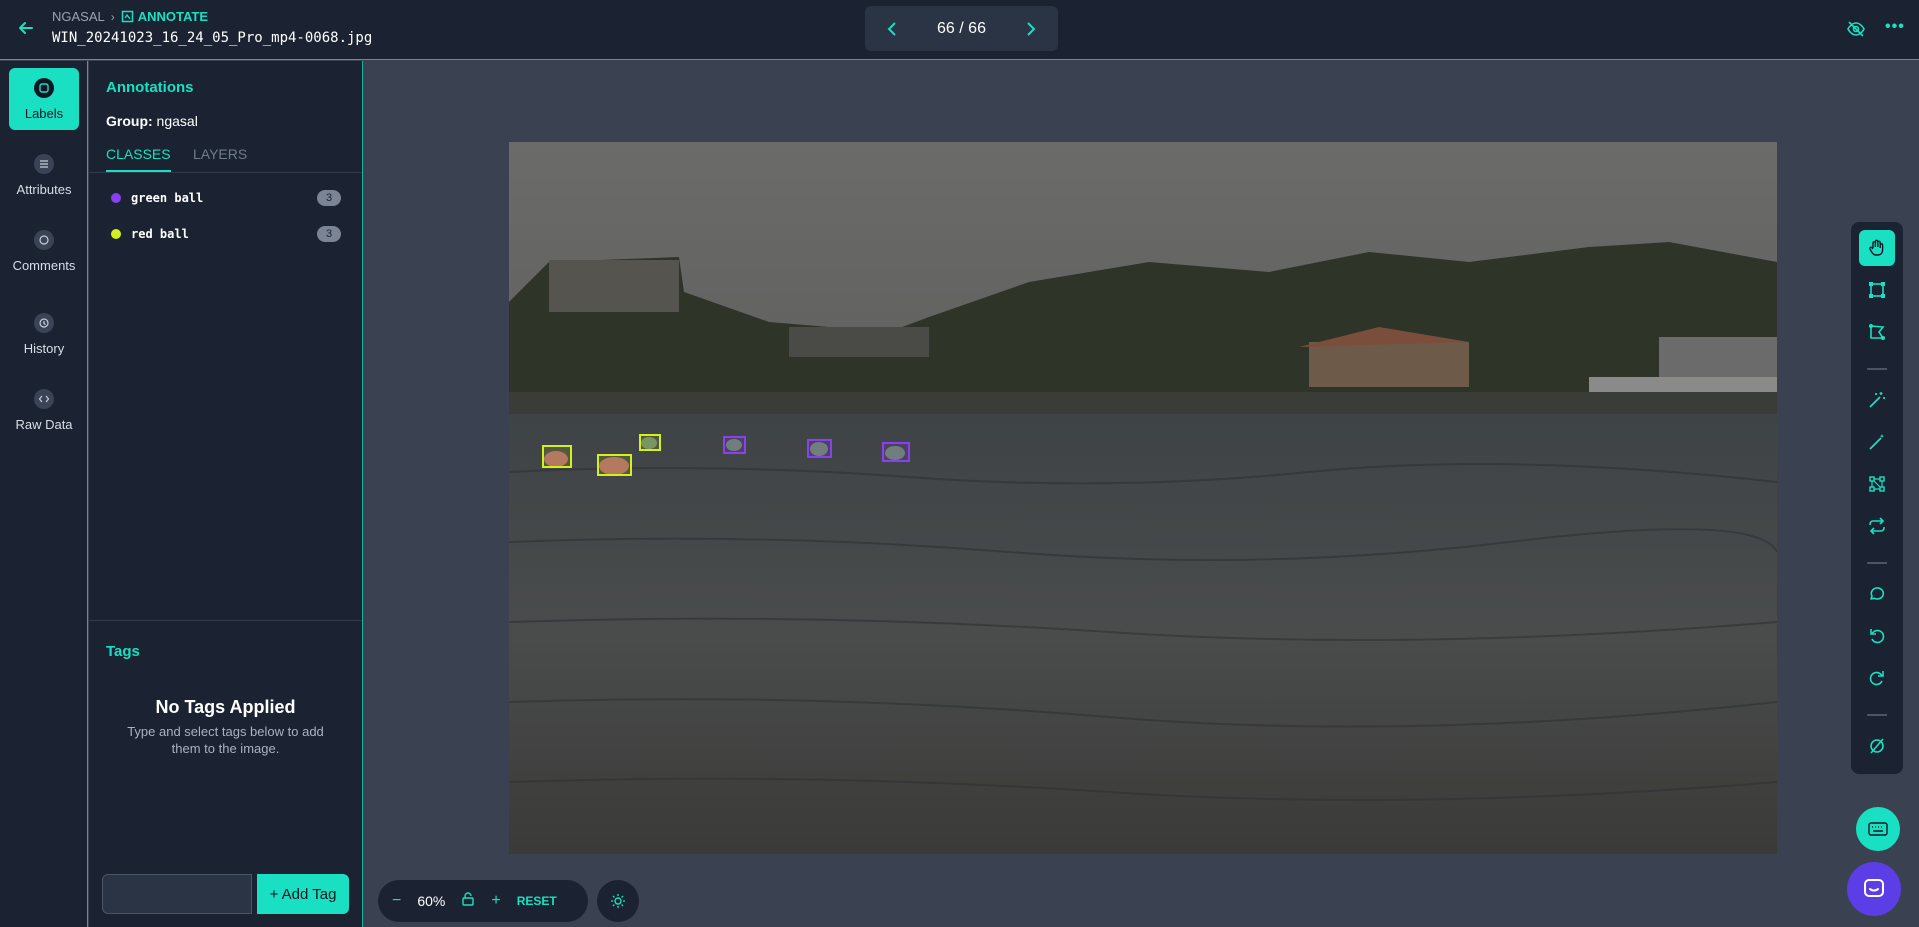 This screenshot has height=927, width=1919. I want to click on polygon-icon, so click(1877, 332).